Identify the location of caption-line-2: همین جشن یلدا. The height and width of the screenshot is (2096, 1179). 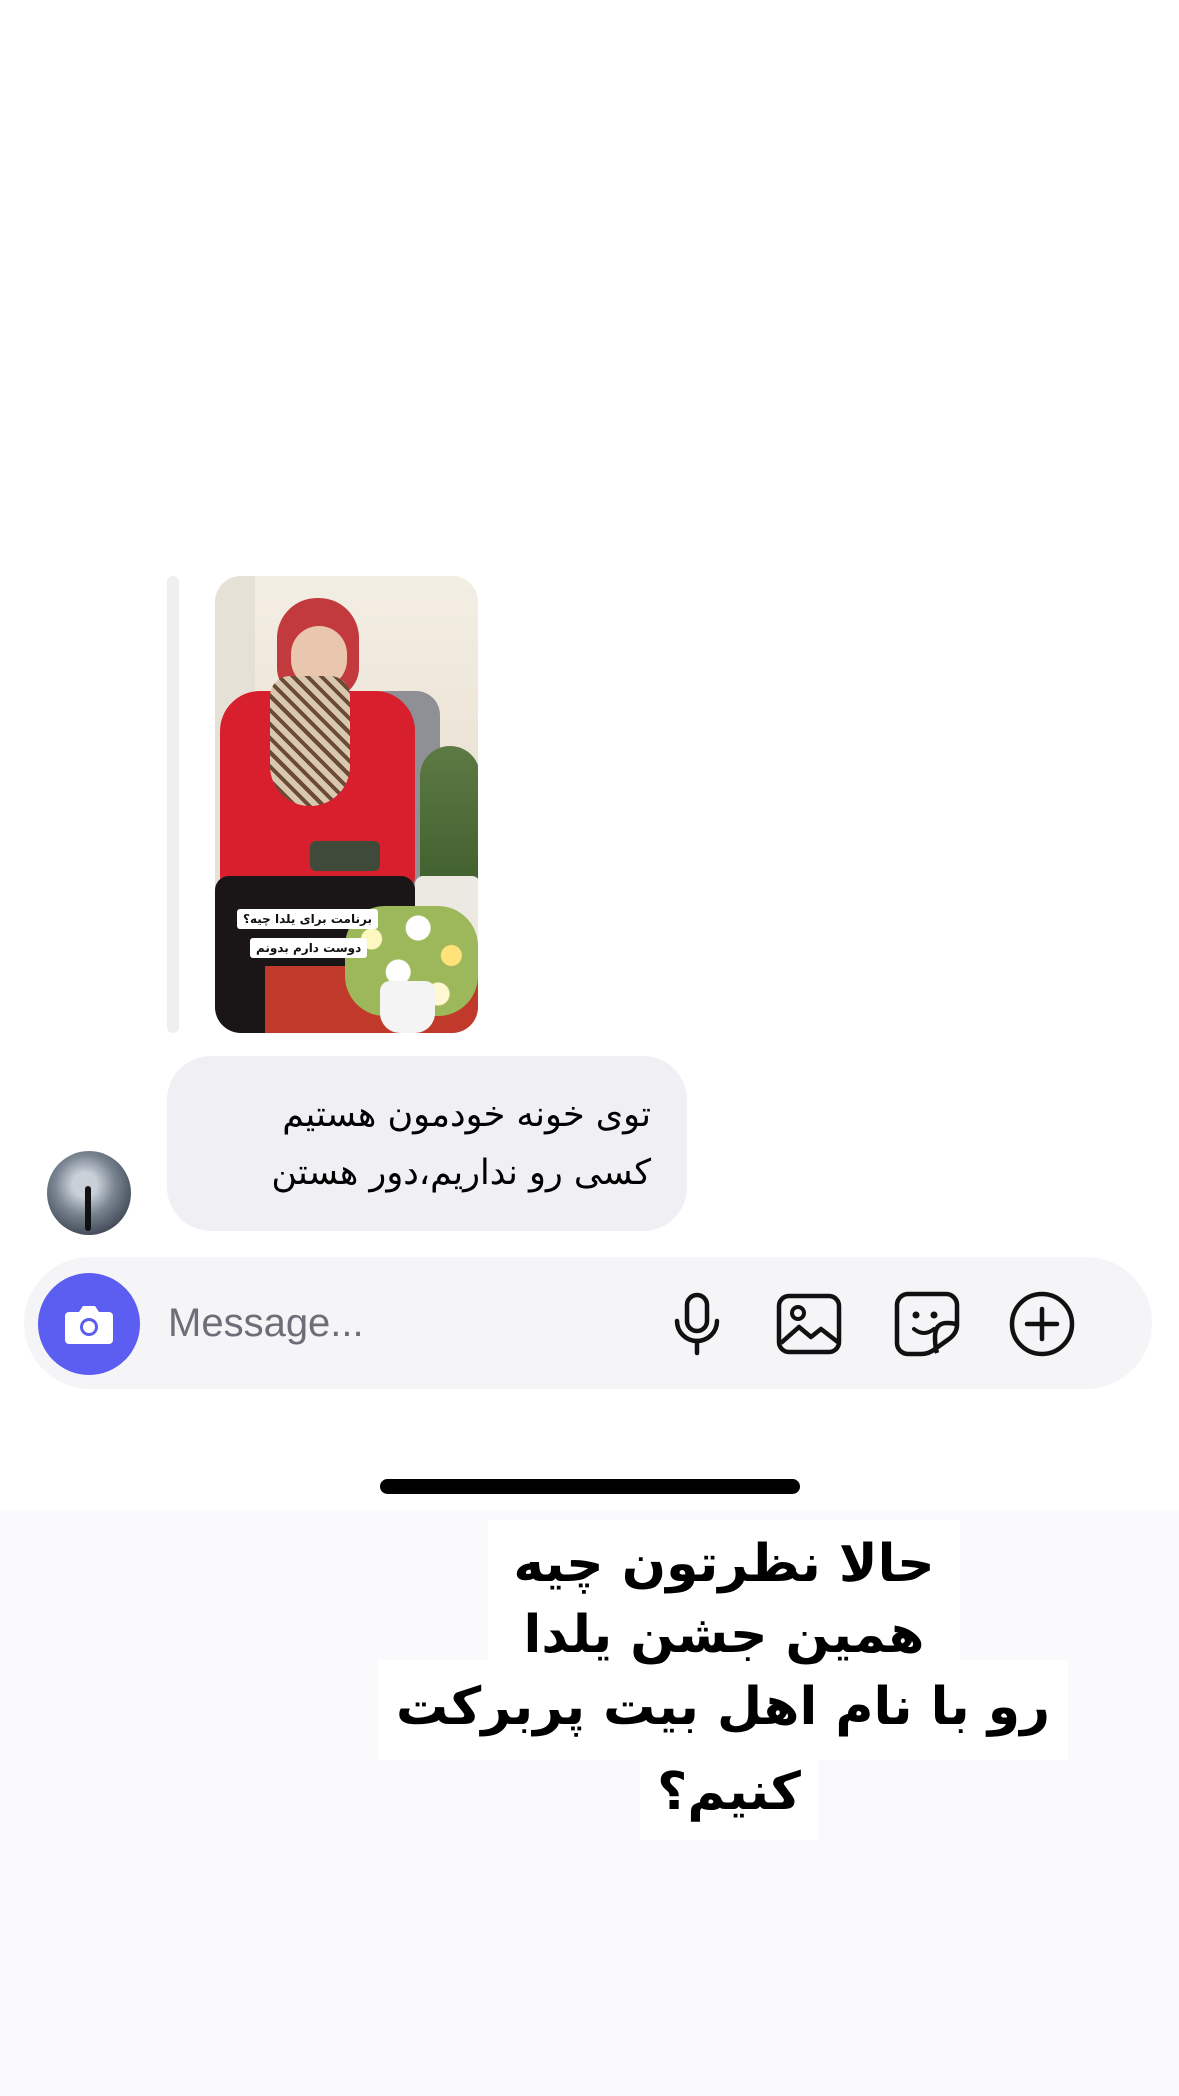
(724, 1635).